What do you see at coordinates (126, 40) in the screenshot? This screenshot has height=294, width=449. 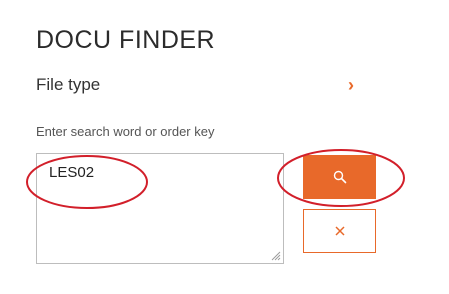 I see `page-title: DOCU FINDER` at bounding box center [126, 40].